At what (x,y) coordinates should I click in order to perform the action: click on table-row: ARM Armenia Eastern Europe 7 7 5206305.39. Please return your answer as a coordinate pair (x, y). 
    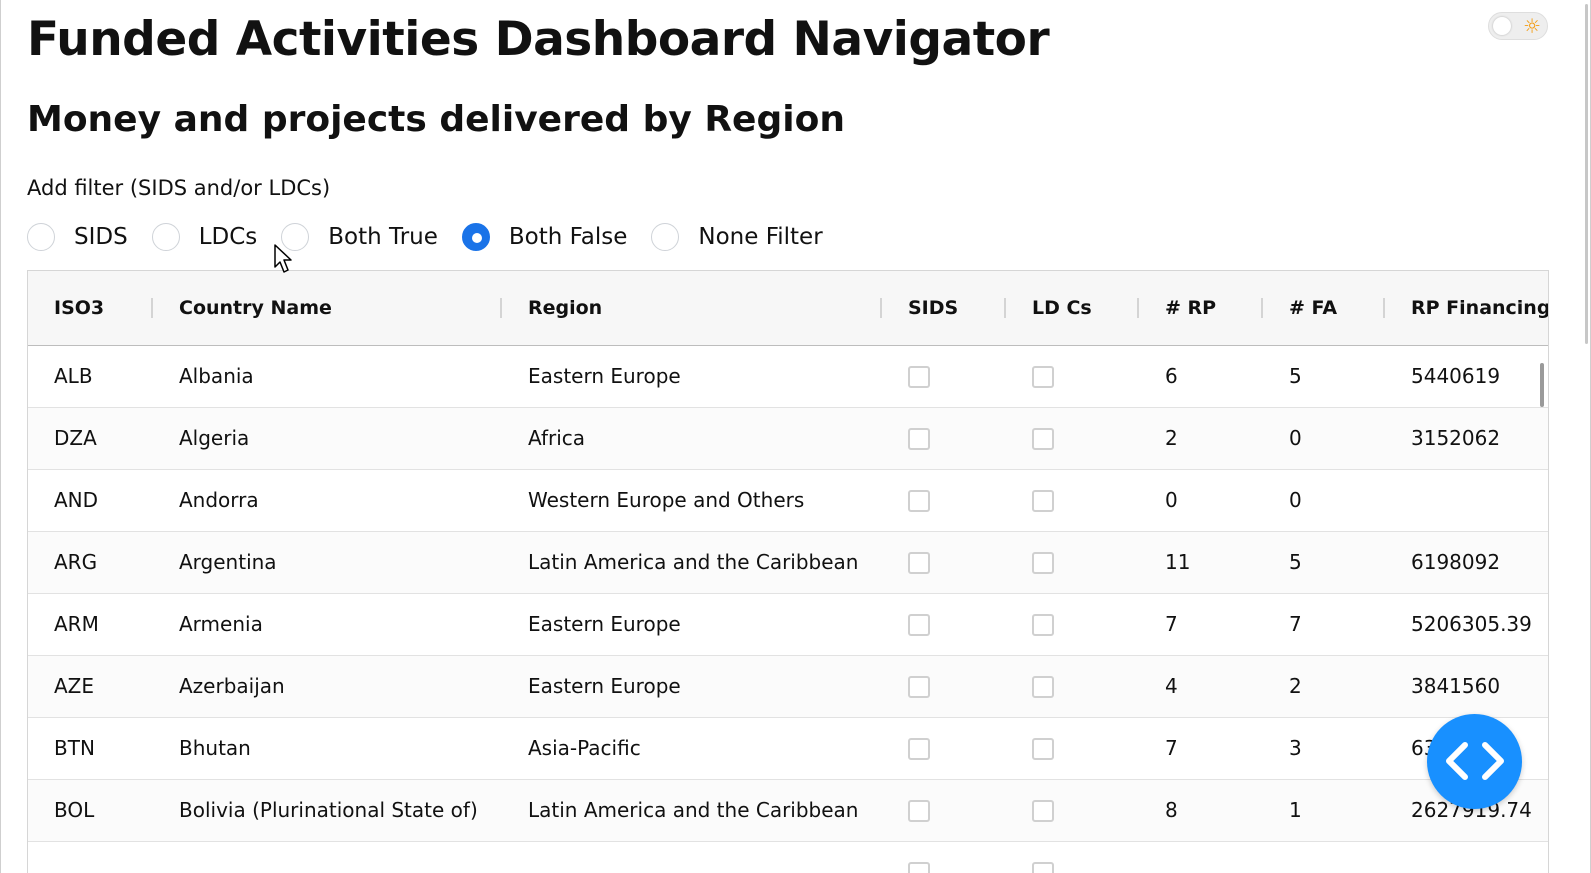
    Looking at the image, I should click on (788, 624).